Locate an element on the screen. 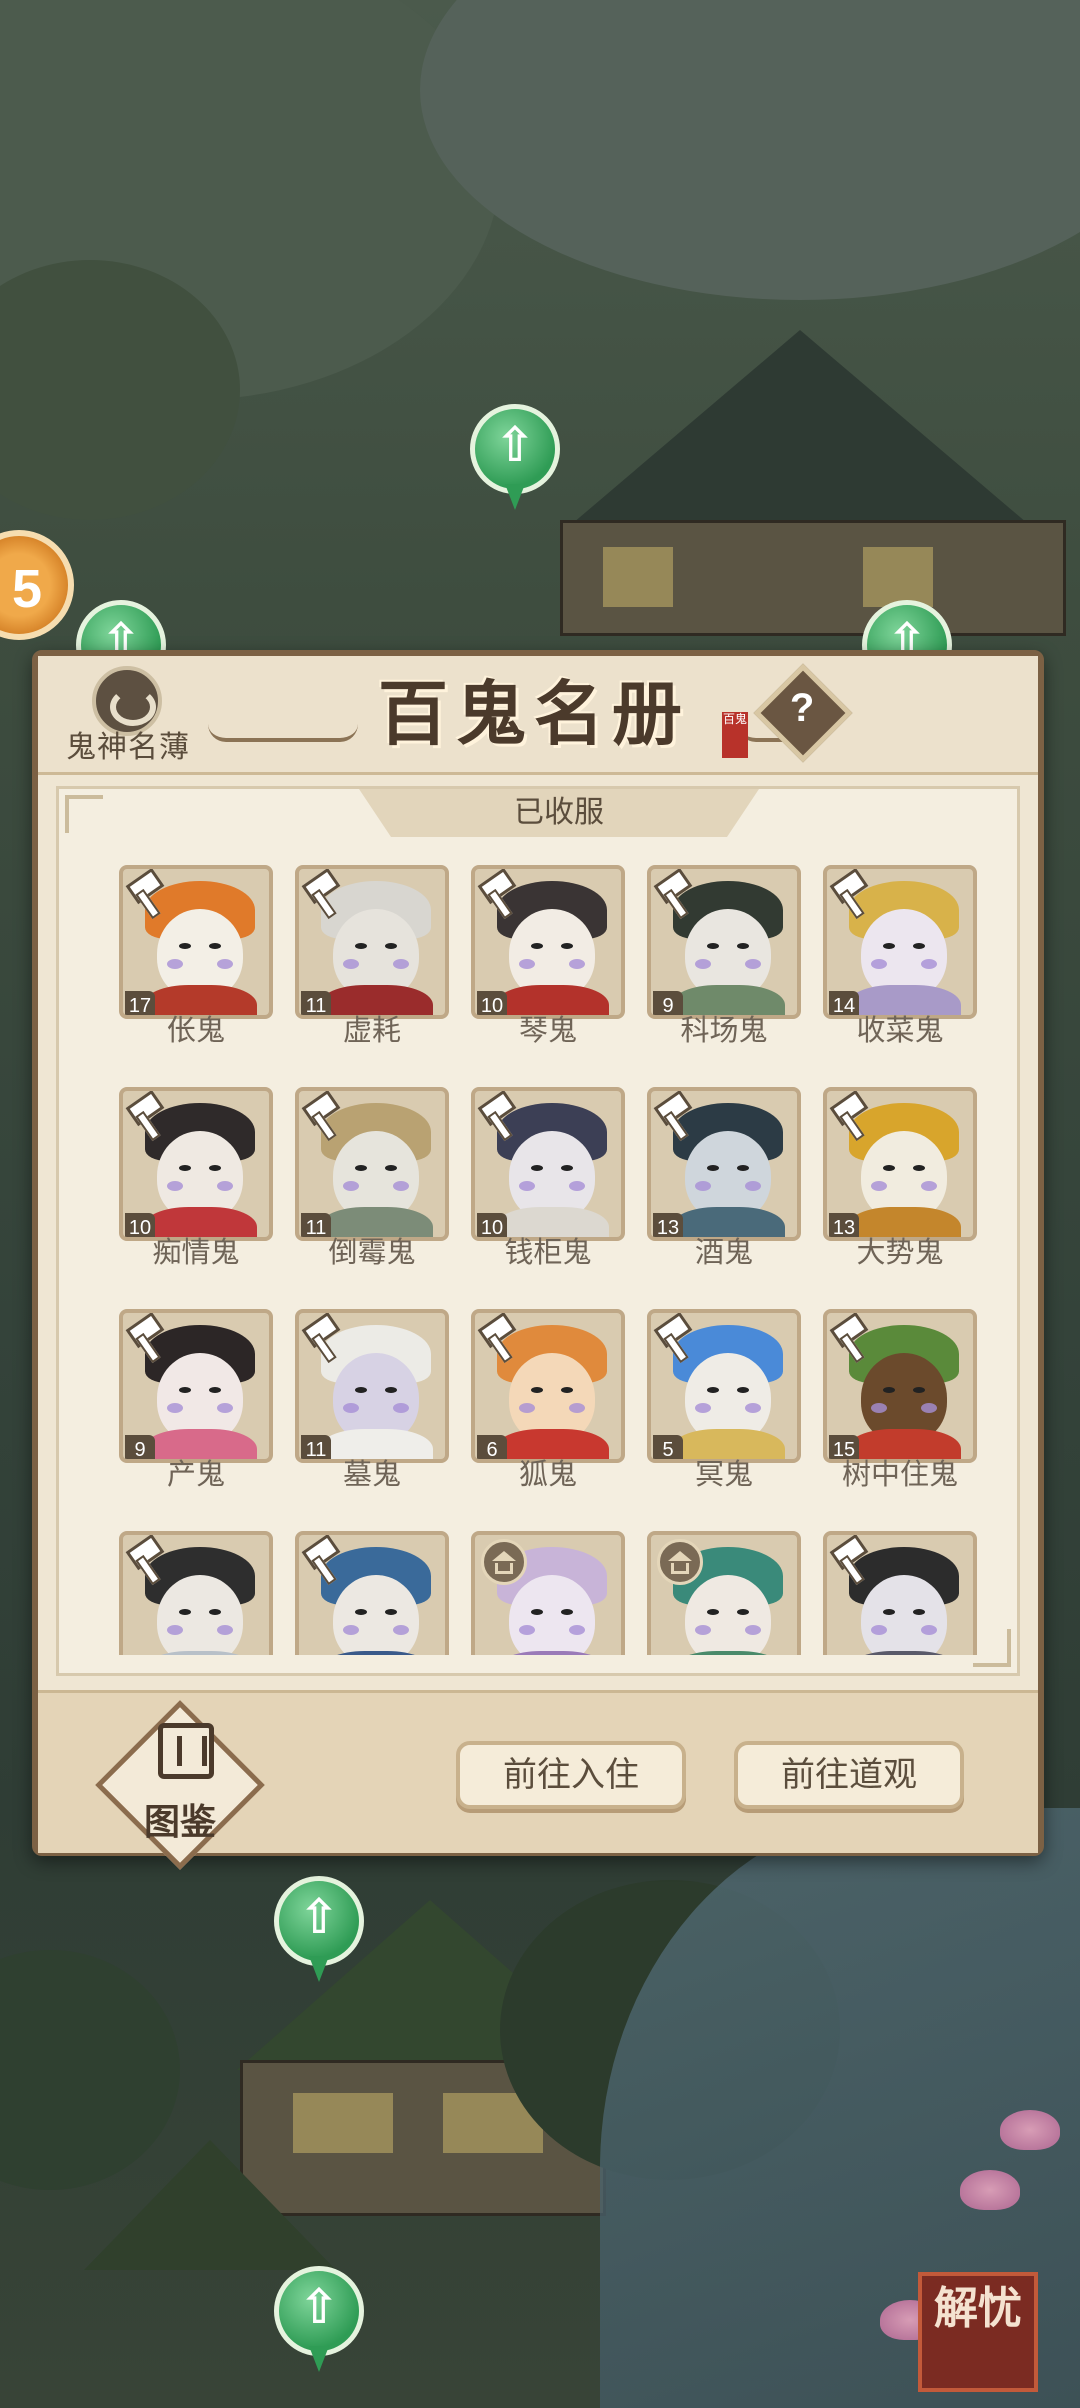 This screenshot has height=2408, width=1080. ghost-card: 11 墓鬼 is located at coordinates (372, 1419).